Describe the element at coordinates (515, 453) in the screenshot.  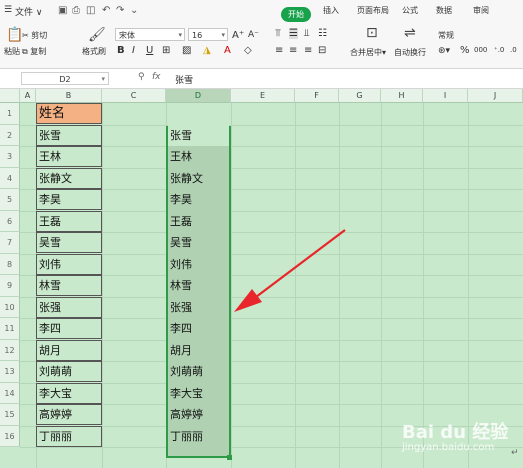
I see `paragraph-mark-icon: ↵` at that location.